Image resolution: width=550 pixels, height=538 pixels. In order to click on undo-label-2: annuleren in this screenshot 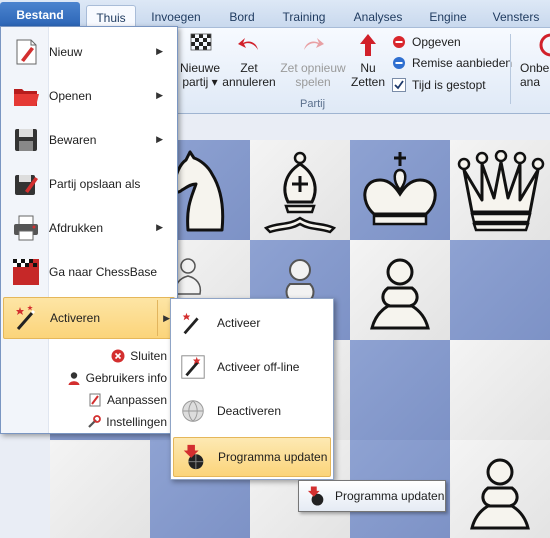, I will do `click(249, 82)`.